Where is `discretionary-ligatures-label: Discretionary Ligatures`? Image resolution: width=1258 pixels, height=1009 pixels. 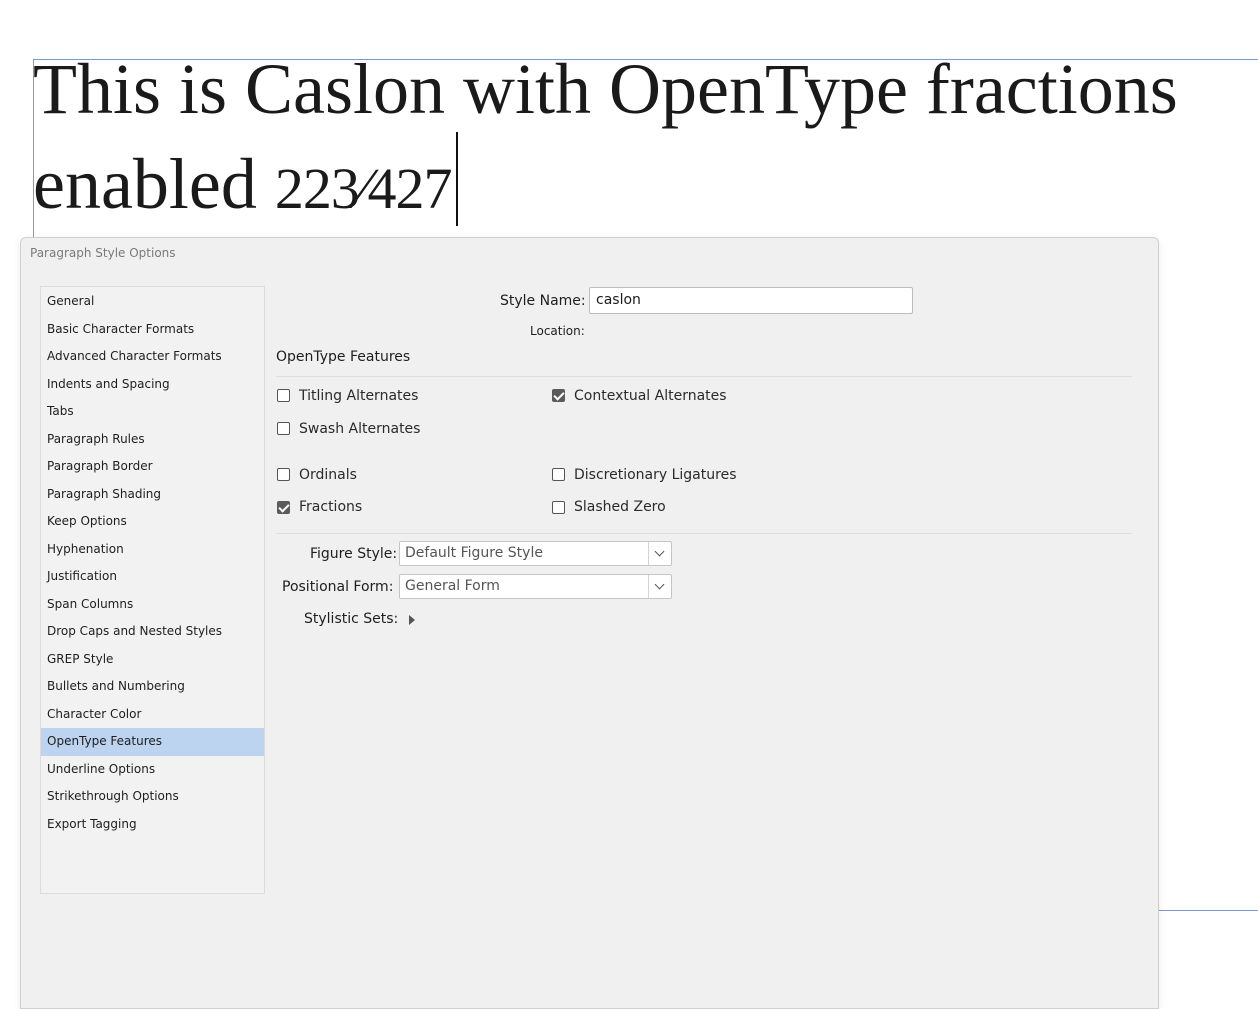 discretionary-ligatures-label: Discretionary Ligatures is located at coordinates (655, 475).